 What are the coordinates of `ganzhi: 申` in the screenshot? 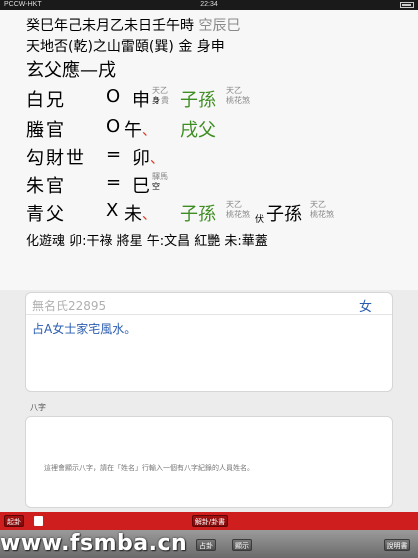 It's located at (141, 100).